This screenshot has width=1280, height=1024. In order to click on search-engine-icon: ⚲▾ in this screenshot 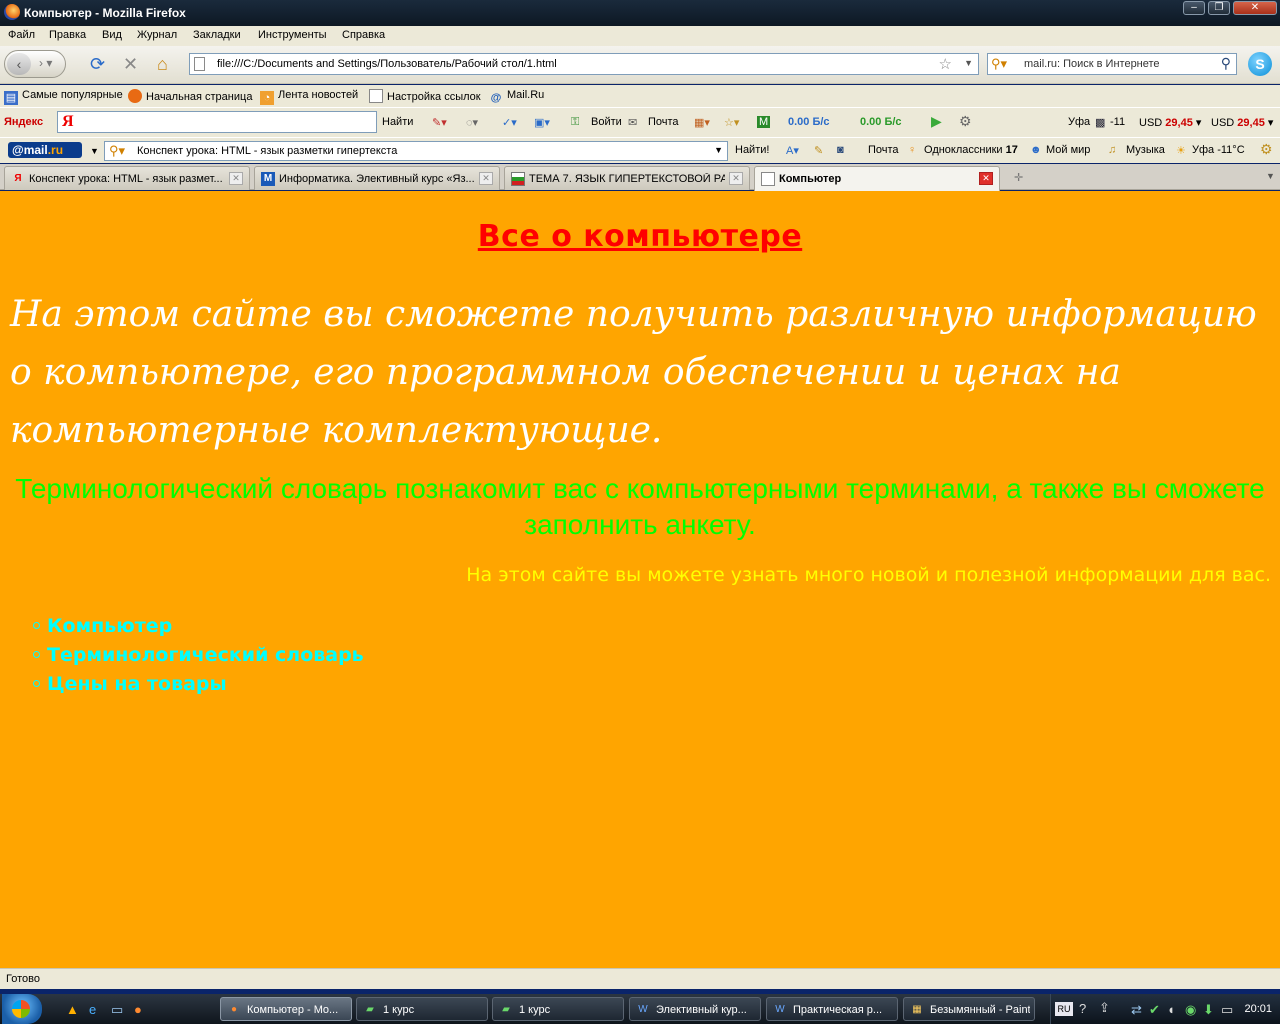, I will do `click(999, 64)`.